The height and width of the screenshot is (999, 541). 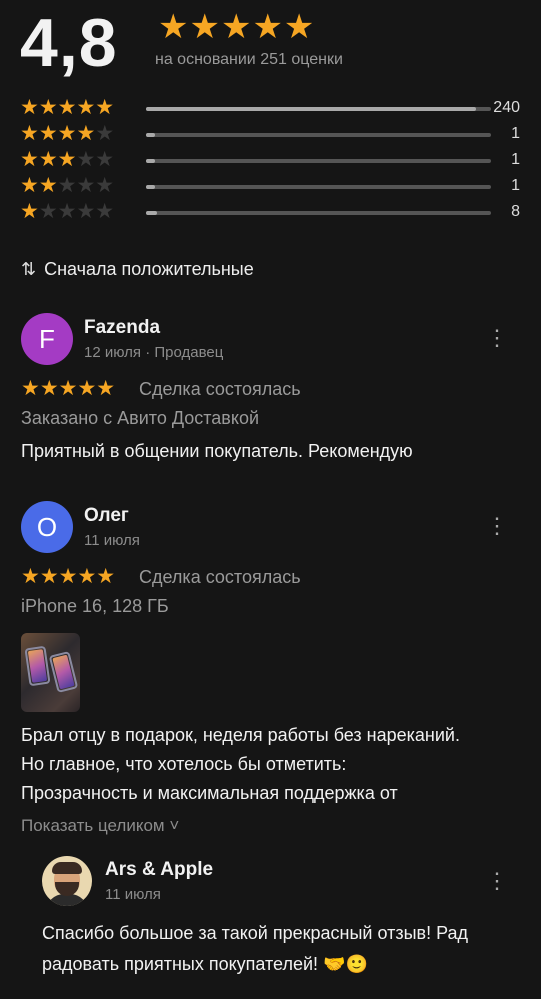 I want to click on rating-row-count: 8, so click(x=515, y=211).